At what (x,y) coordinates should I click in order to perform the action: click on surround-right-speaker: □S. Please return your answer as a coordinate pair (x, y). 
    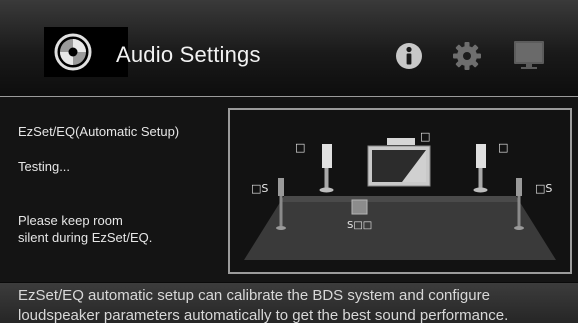
    Looking at the image, I should click on (533, 204).